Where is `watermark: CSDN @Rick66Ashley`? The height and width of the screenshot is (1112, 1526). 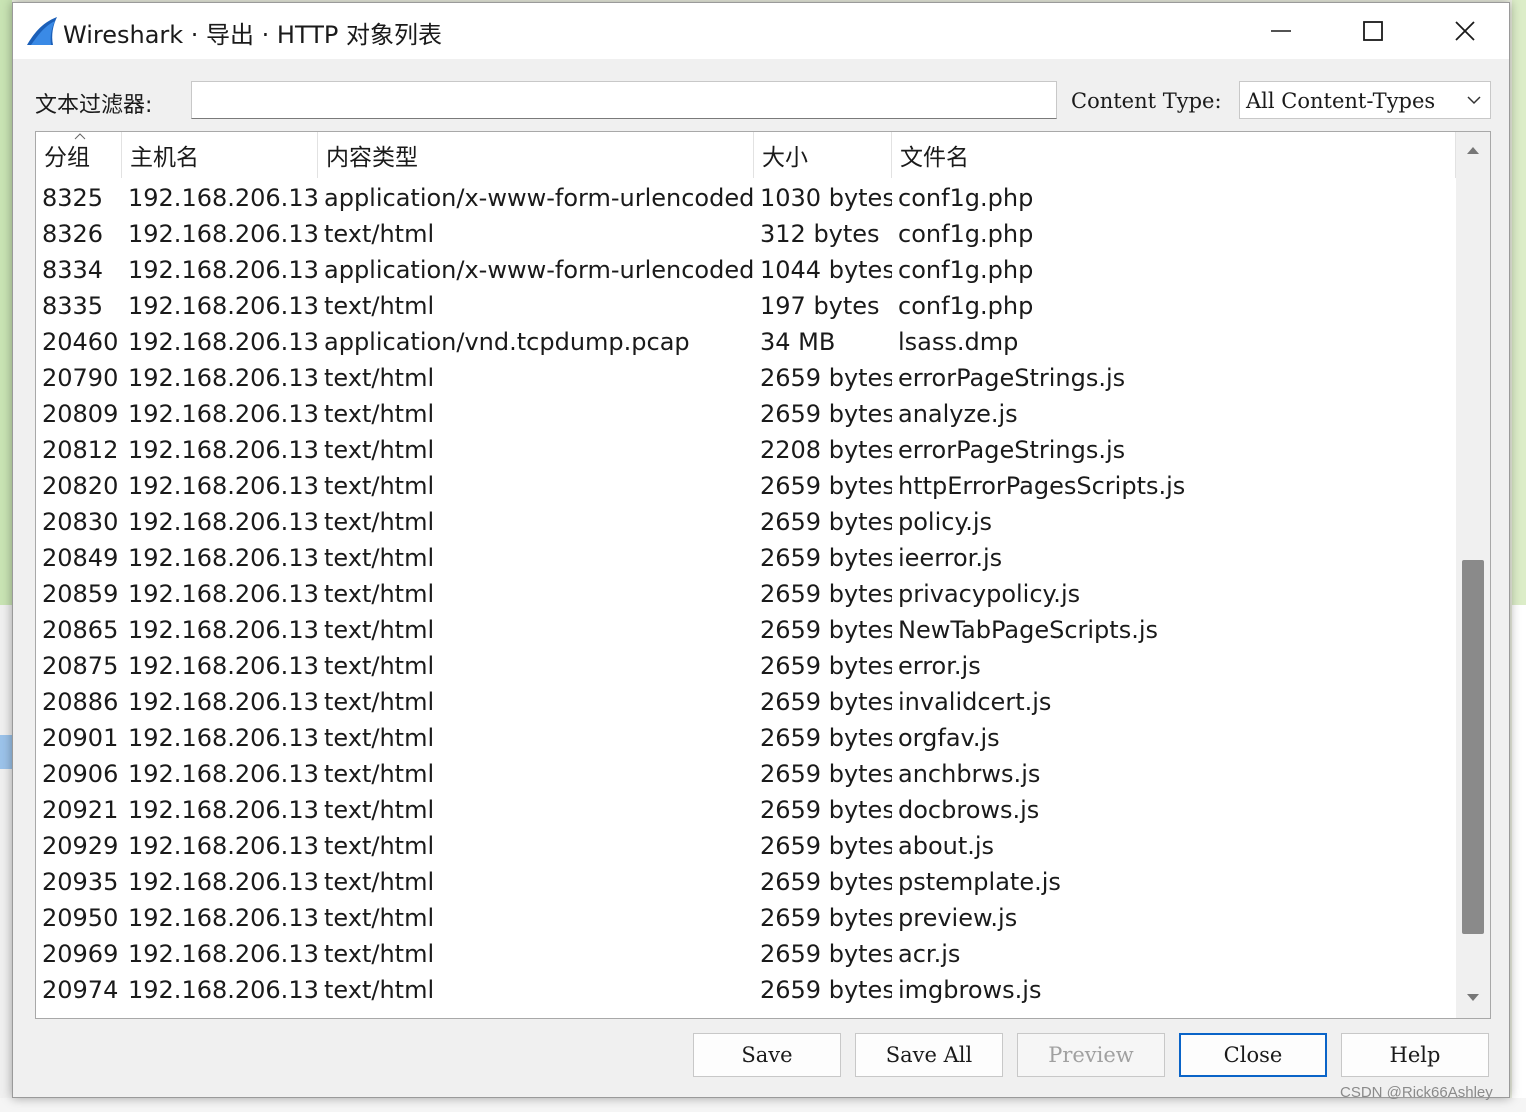 watermark: CSDN @Rick66Ashley is located at coordinates (1416, 1092).